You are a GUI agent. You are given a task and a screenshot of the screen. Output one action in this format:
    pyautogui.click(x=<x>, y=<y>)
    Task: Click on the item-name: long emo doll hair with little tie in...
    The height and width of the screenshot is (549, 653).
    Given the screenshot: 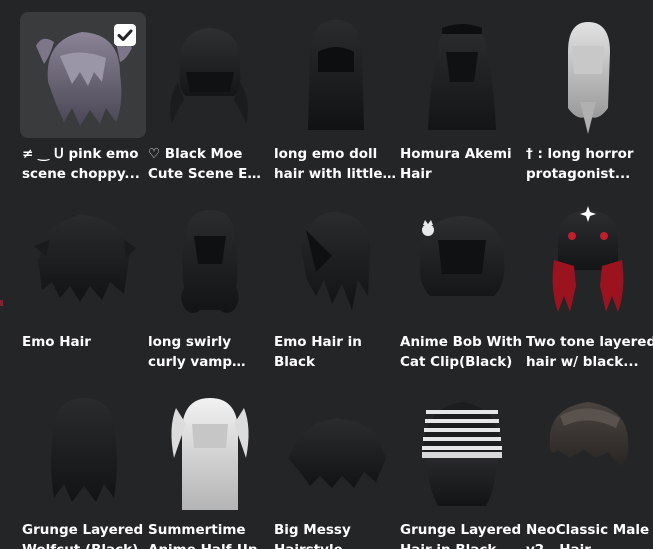 What is the action you would take?
    pyautogui.click(x=335, y=164)
    